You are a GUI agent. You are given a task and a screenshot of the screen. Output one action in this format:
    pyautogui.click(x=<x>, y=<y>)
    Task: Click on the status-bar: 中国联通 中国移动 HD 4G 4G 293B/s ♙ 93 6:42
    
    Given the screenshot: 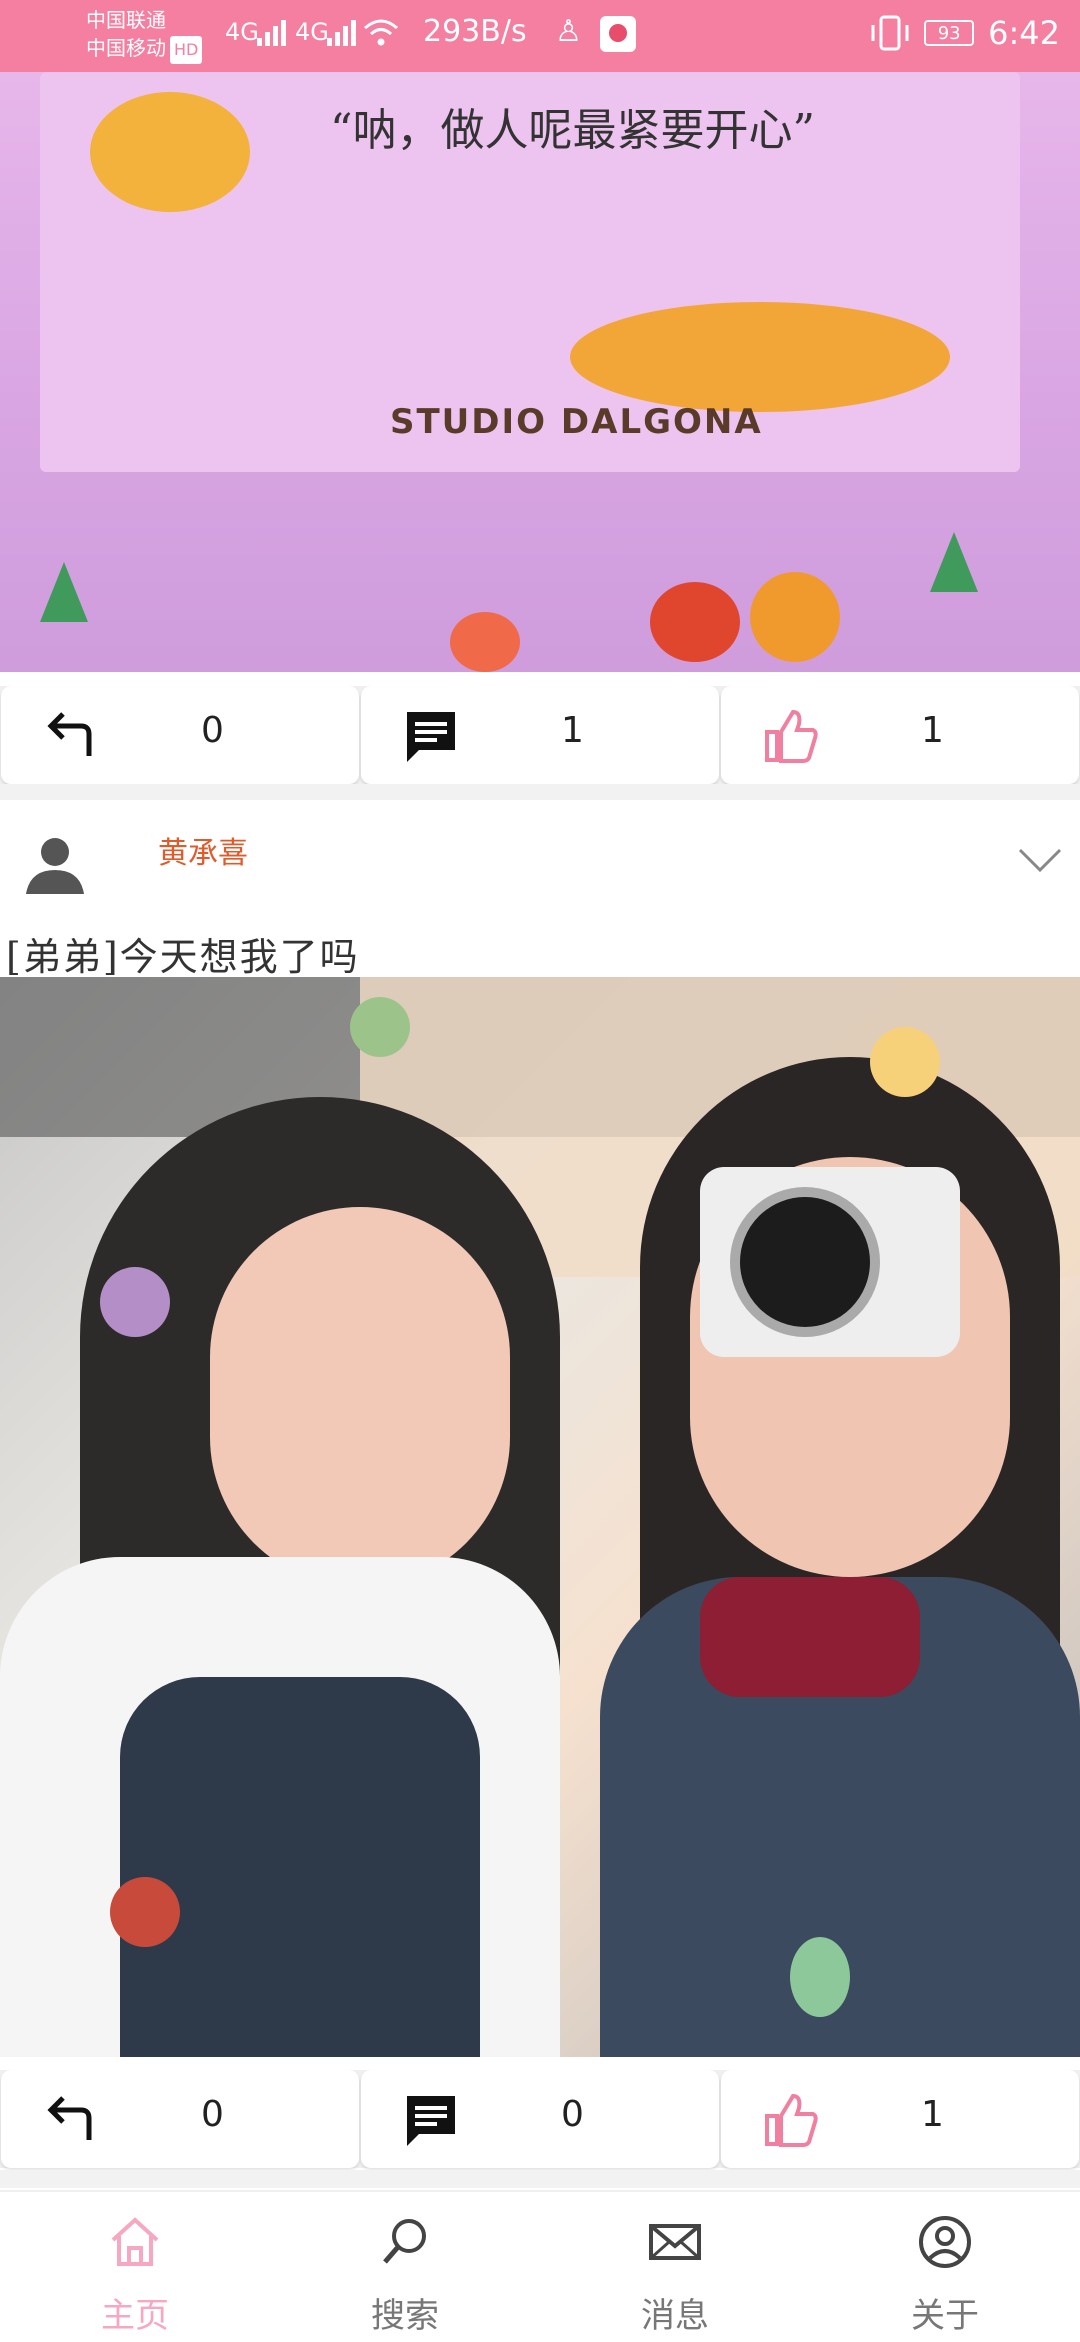 What is the action you would take?
    pyautogui.click(x=540, y=36)
    